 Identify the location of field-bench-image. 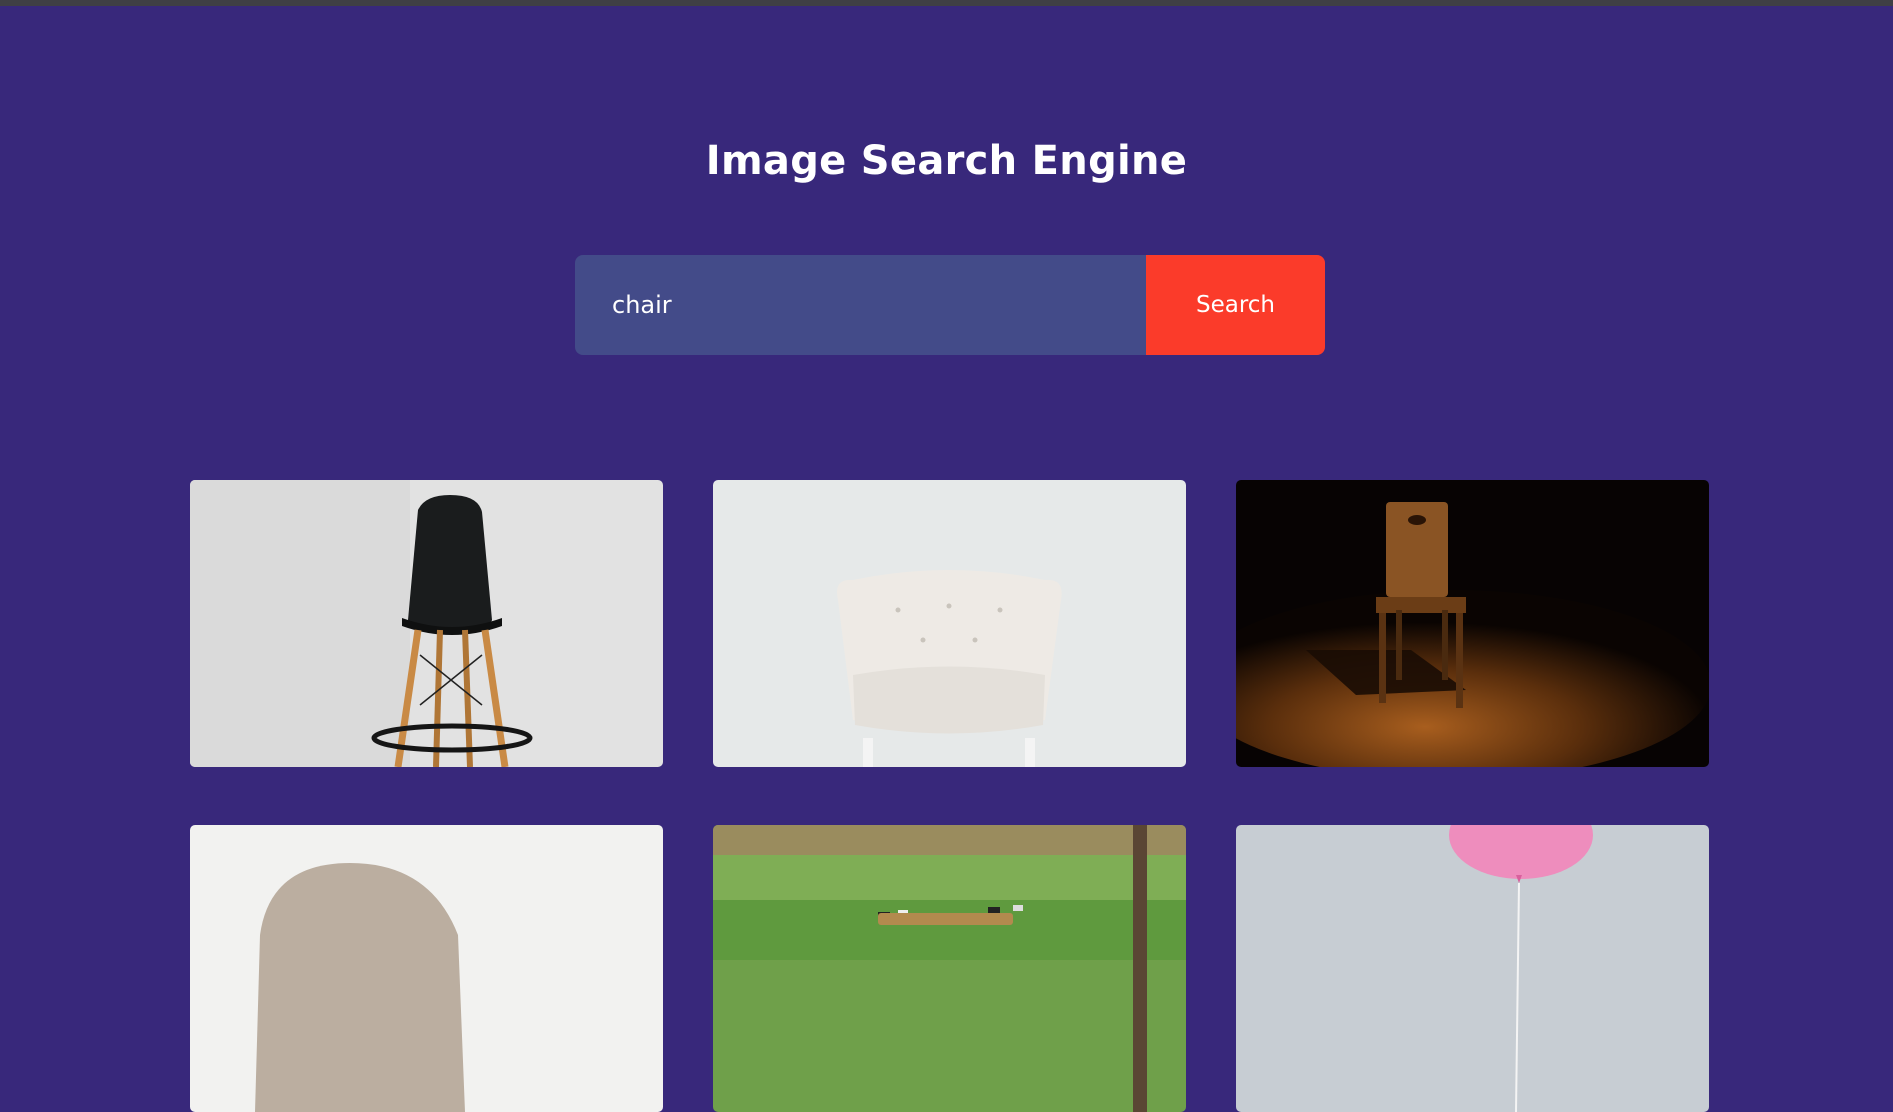
(949, 968).